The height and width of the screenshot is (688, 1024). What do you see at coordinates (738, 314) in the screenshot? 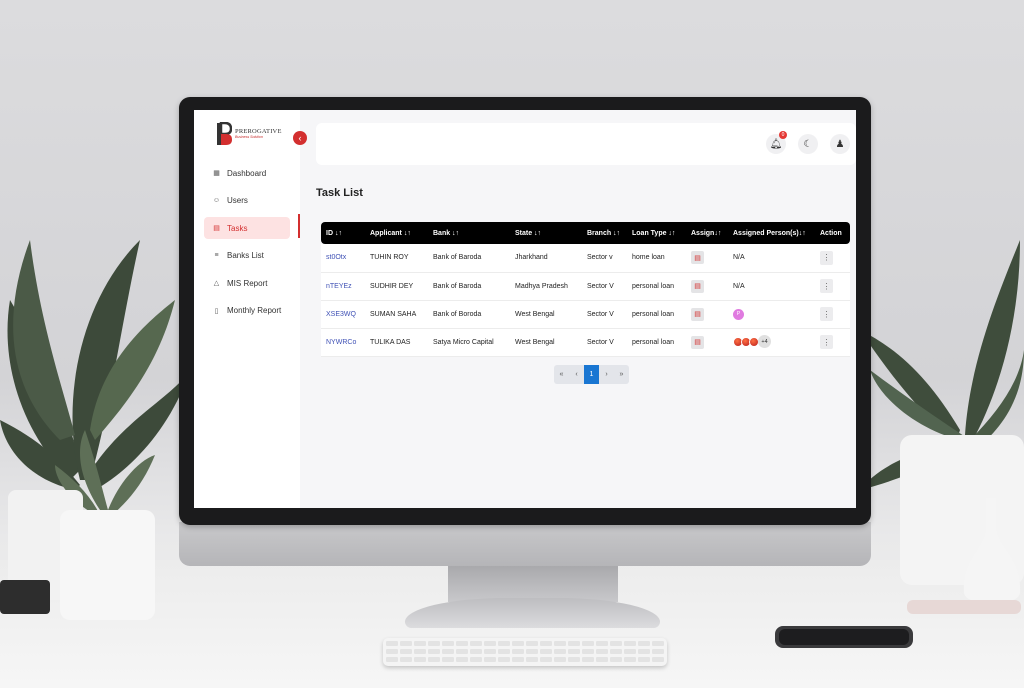
I see `assigned-person-avatar: P` at bounding box center [738, 314].